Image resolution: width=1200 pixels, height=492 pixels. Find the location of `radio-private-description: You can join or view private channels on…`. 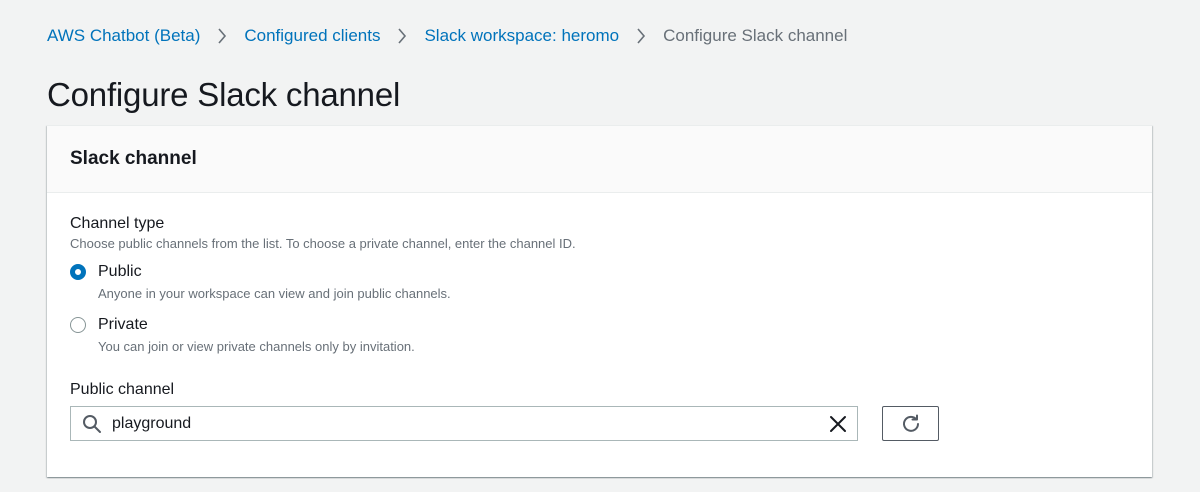

radio-private-description: You can join or view private channels on… is located at coordinates (256, 346).